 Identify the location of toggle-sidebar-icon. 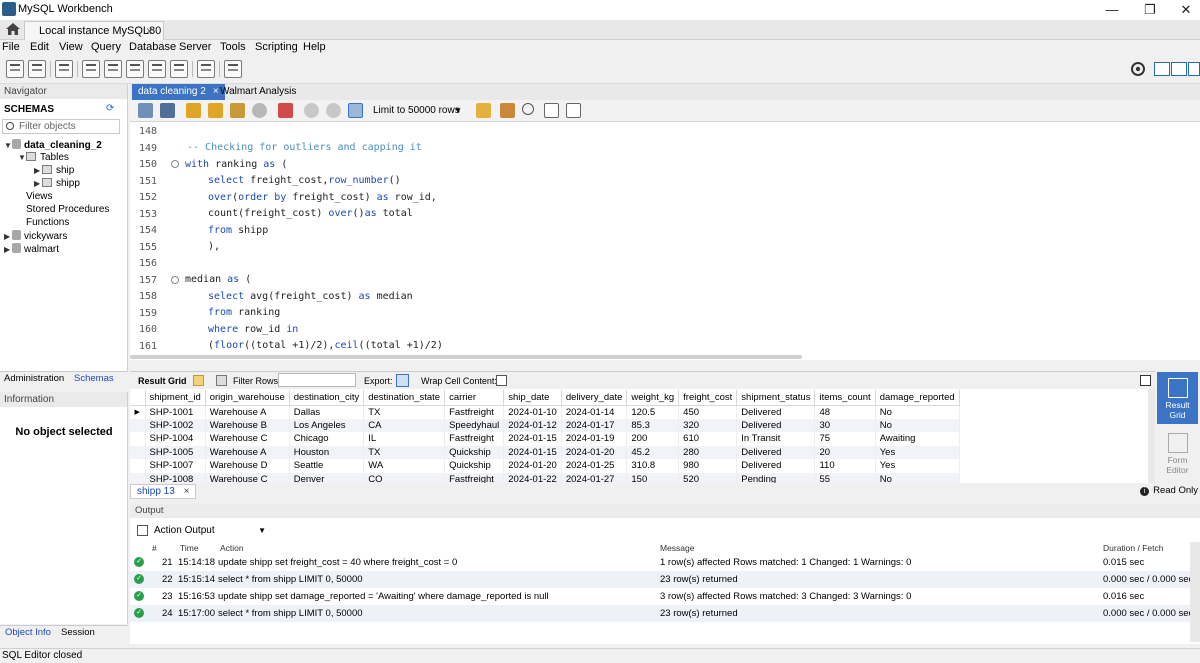
(1162, 69).